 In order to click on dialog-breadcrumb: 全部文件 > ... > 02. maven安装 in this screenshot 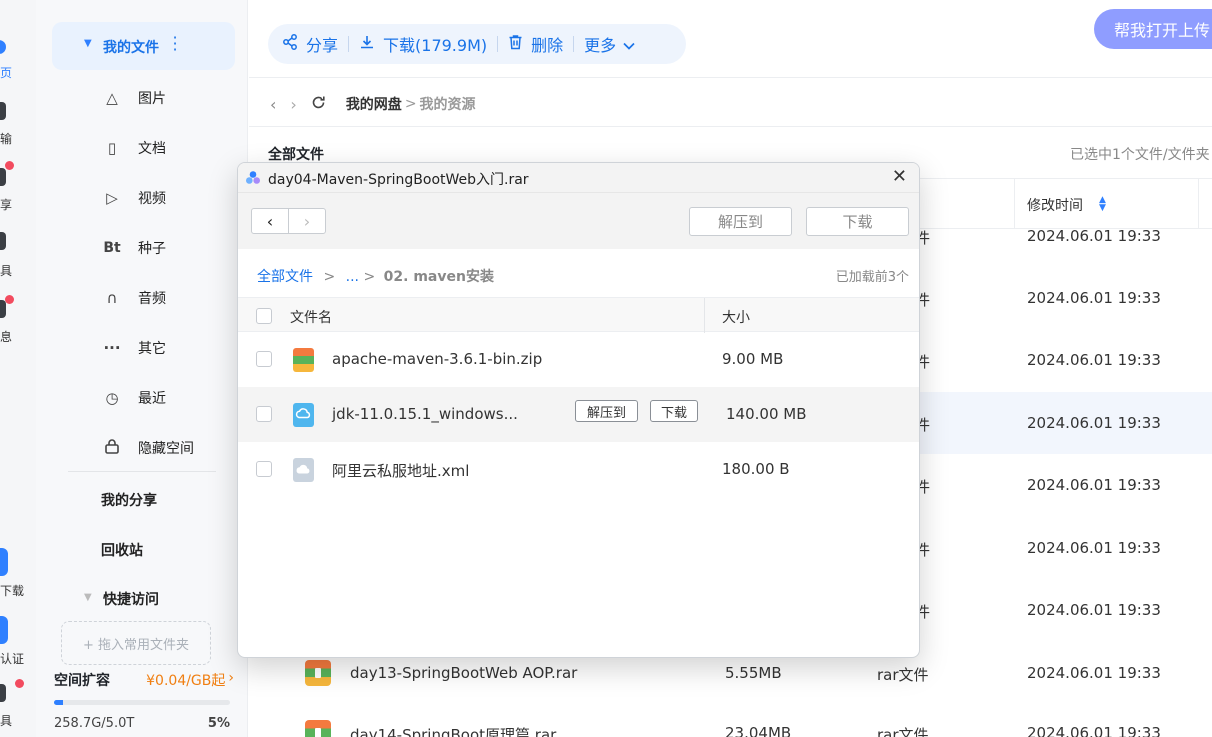, I will do `click(375, 277)`.